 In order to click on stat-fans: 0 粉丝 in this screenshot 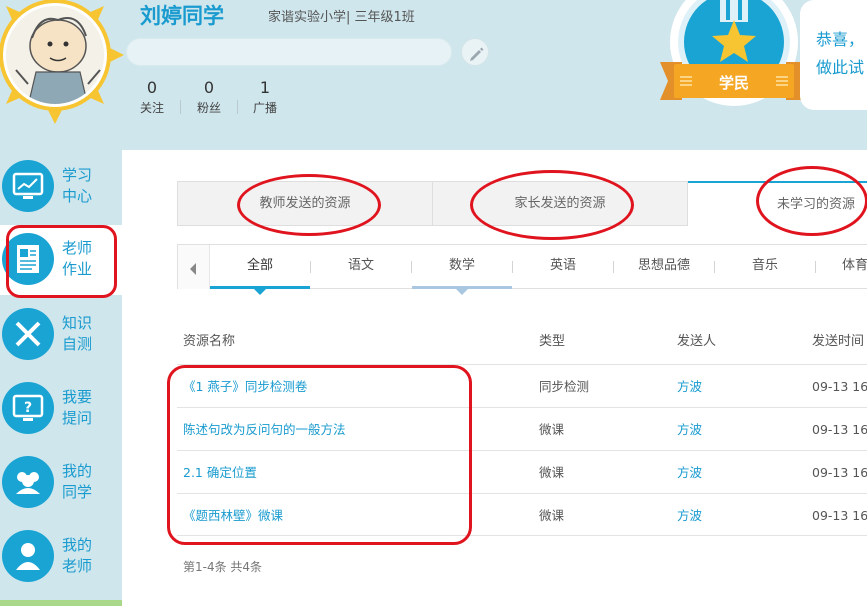, I will do `click(209, 97)`.